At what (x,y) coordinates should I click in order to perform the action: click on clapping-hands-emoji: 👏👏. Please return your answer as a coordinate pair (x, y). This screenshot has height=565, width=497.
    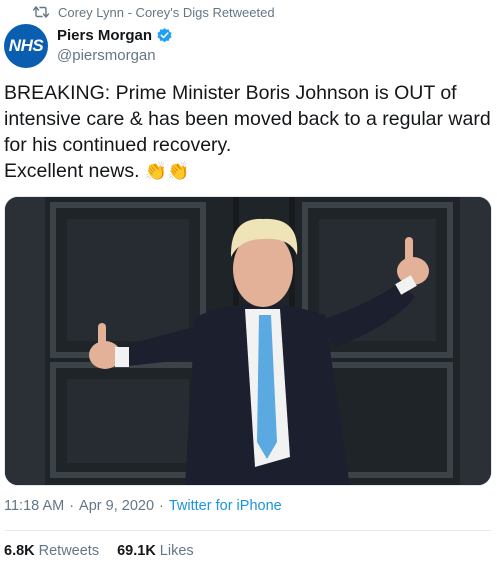
    Looking at the image, I should click on (167, 171).